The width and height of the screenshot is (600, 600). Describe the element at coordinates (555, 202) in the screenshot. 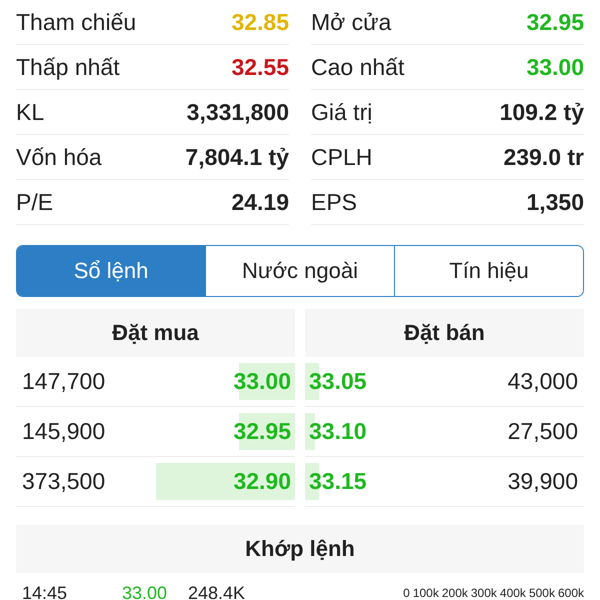

I see `stat-value: 1,350` at that location.